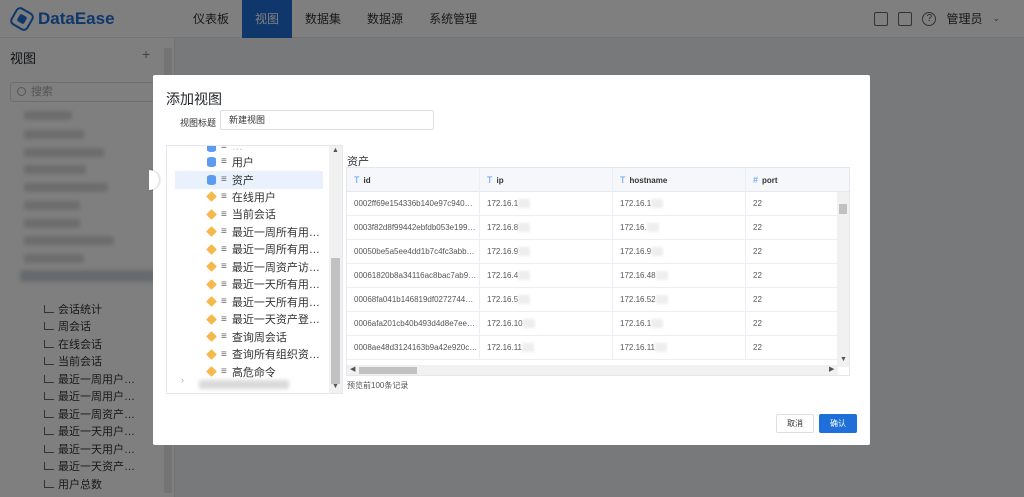 This screenshot has height=497, width=1024. Describe the element at coordinates (249, 180) in the screenshot. I see `tree-item-selected: ≡ 资产` at that location.